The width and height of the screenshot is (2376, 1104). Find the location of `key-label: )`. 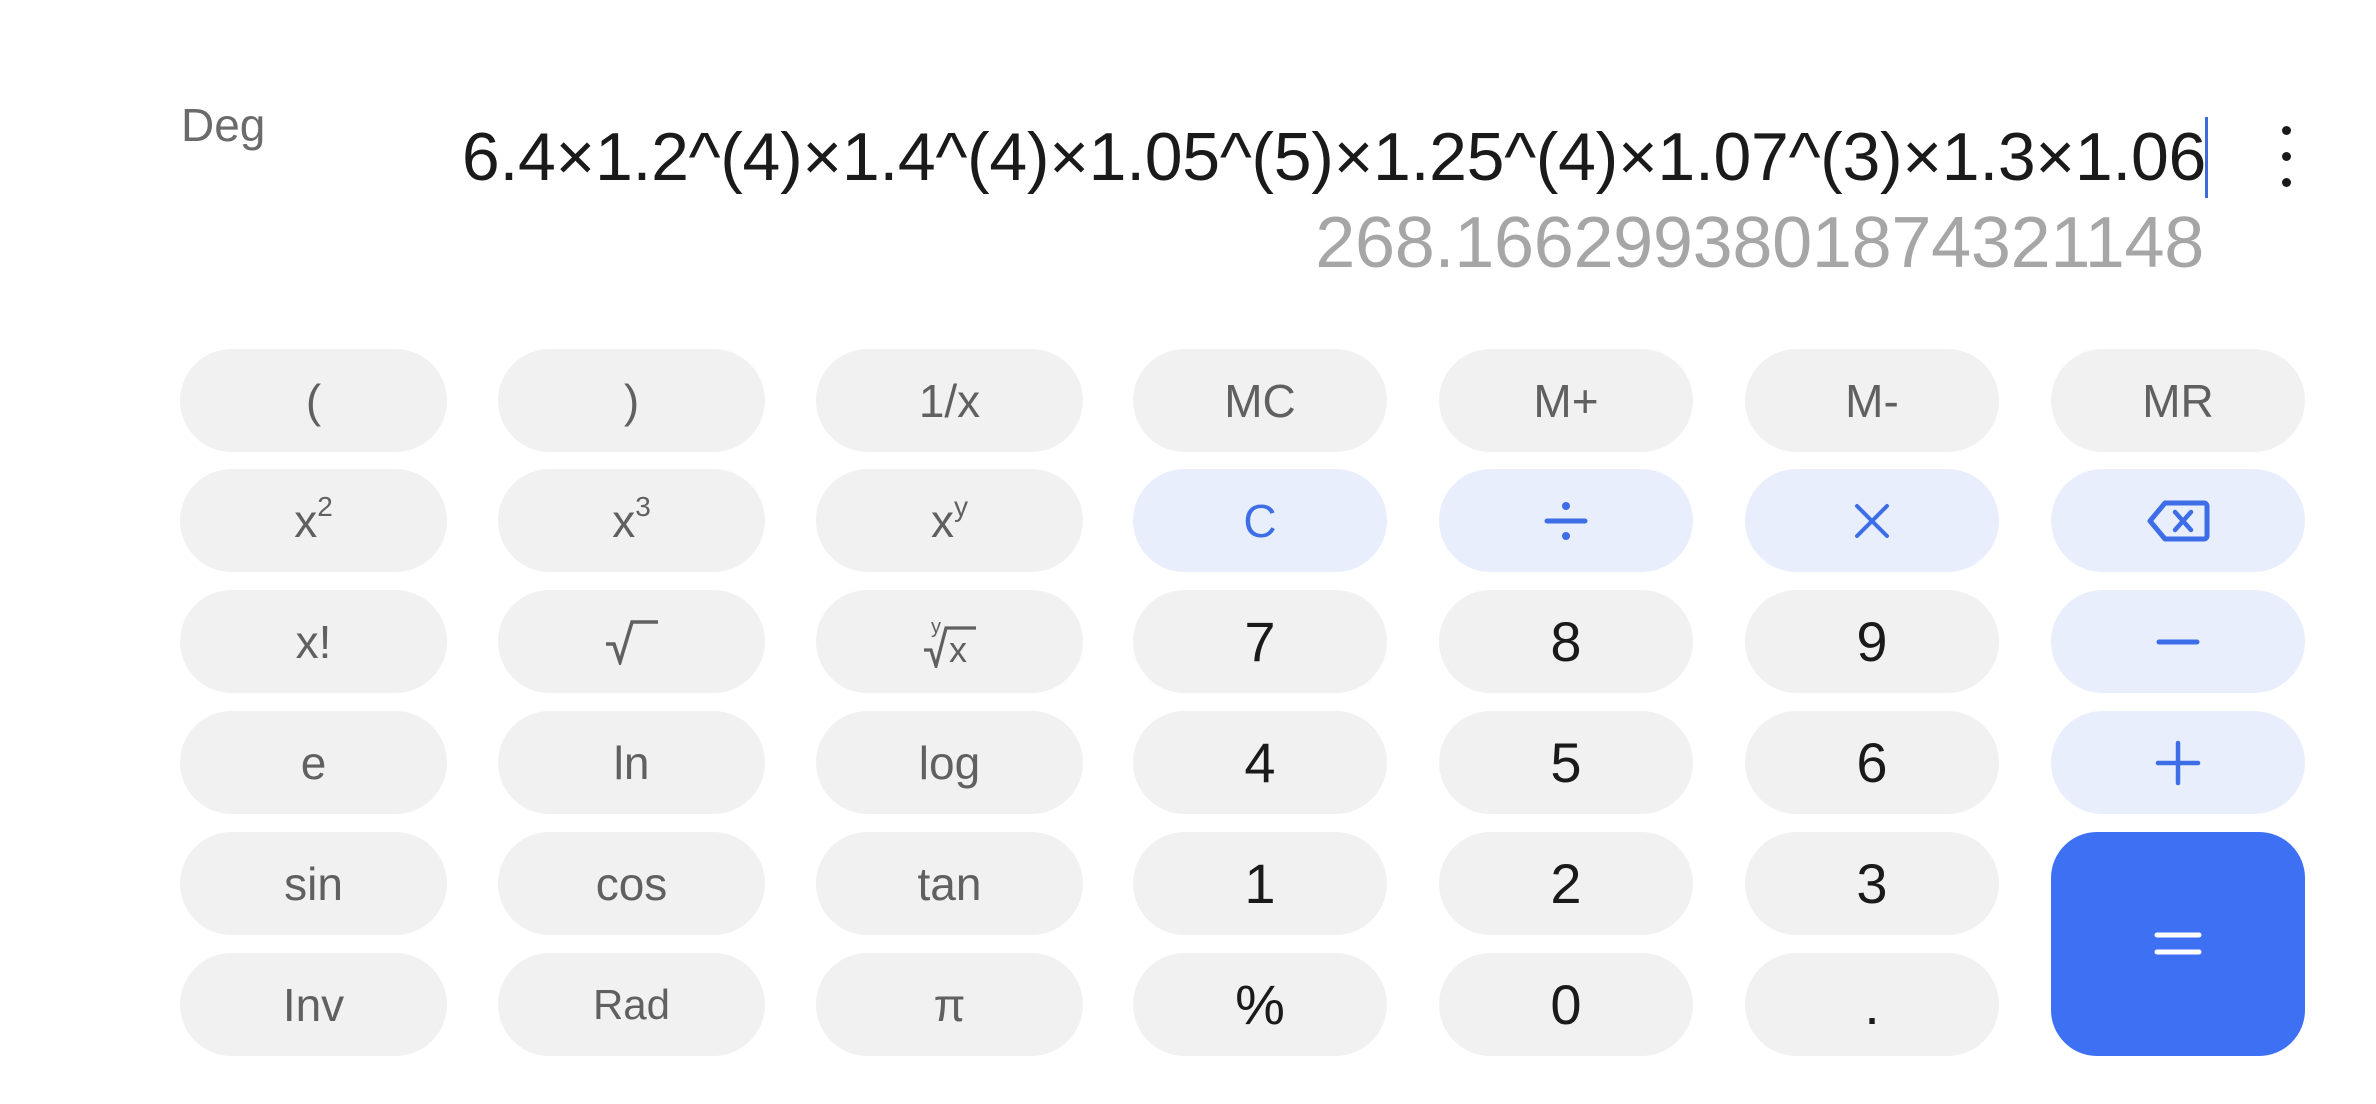

key-label: ) is located at coordinates (631, 400).